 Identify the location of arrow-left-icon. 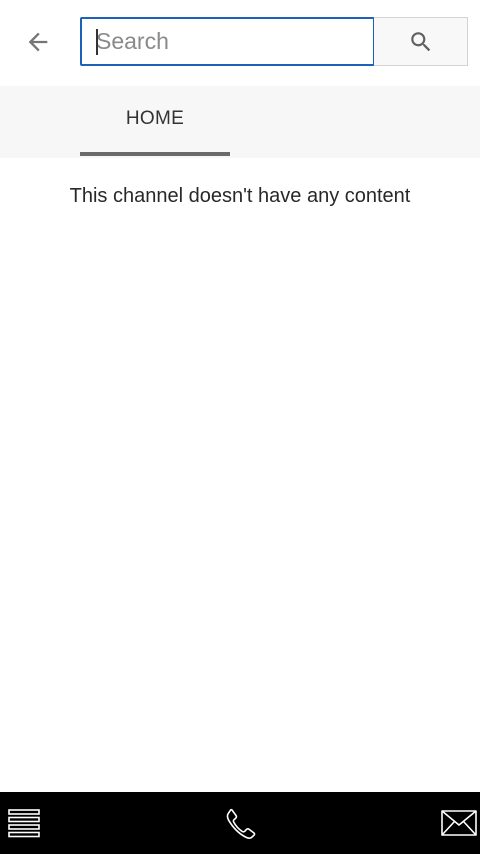
(38, 42).